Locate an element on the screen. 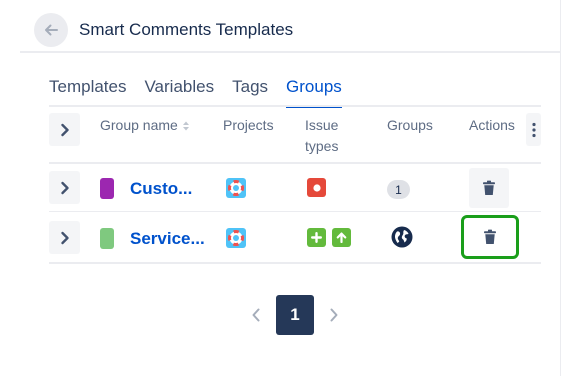 The width and height of the screenshot is (565, 376). table-header-divider is located at coordinates (295, 163).